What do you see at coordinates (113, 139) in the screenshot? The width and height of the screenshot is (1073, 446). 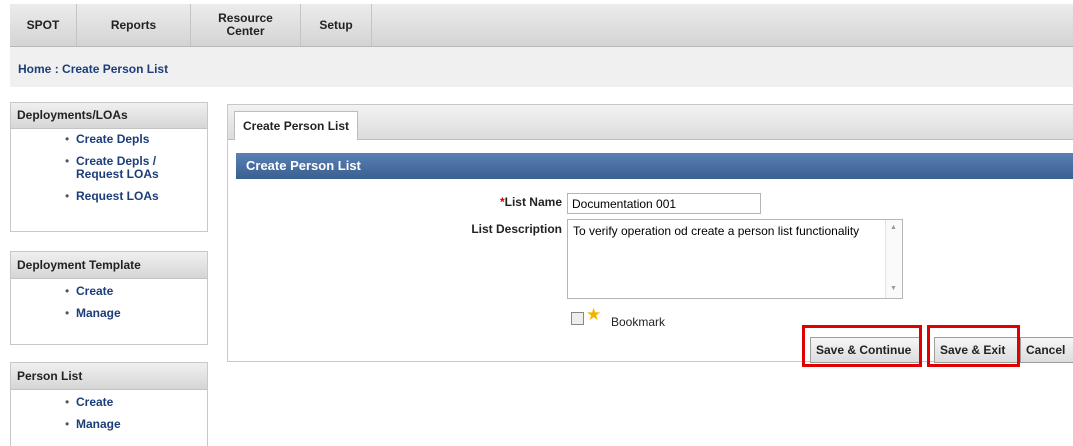 I see `sidebar-link-label: Create Depls` at bounding box center [113, 139].